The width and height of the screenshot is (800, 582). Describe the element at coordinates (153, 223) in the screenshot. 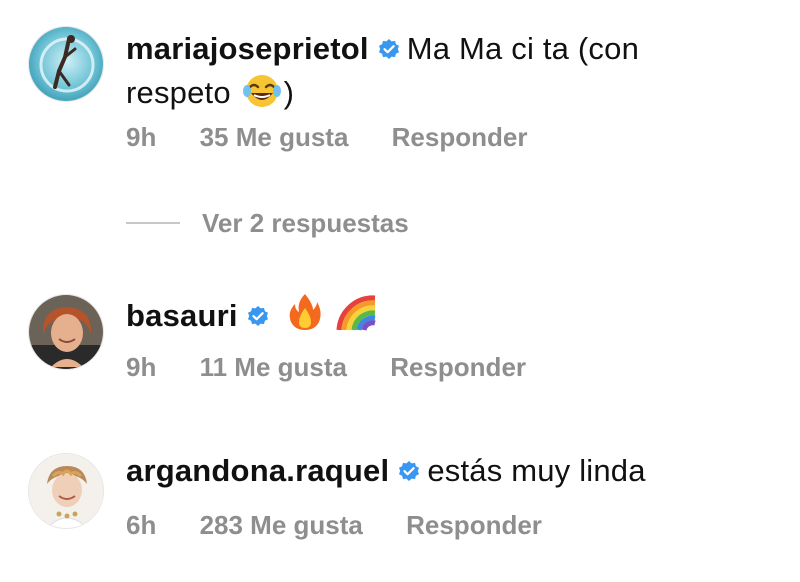

I see `replies-divider` at that location.